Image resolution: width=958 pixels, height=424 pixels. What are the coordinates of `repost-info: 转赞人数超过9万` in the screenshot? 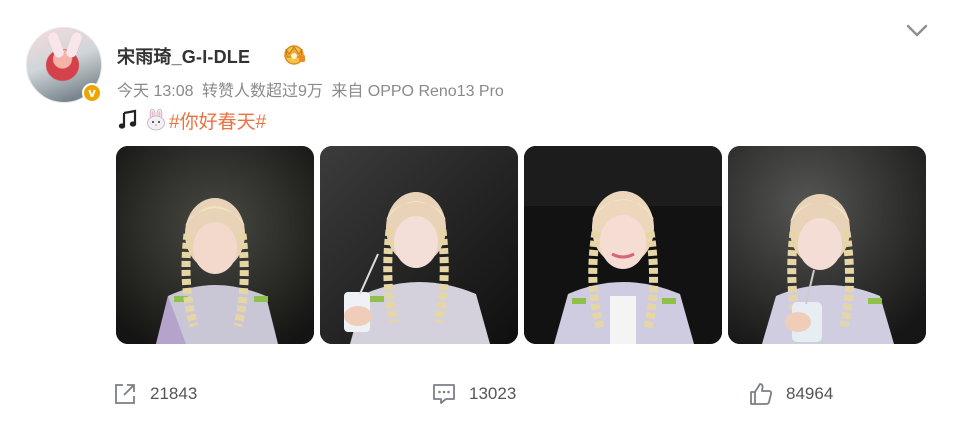 It's located at (262, 91).